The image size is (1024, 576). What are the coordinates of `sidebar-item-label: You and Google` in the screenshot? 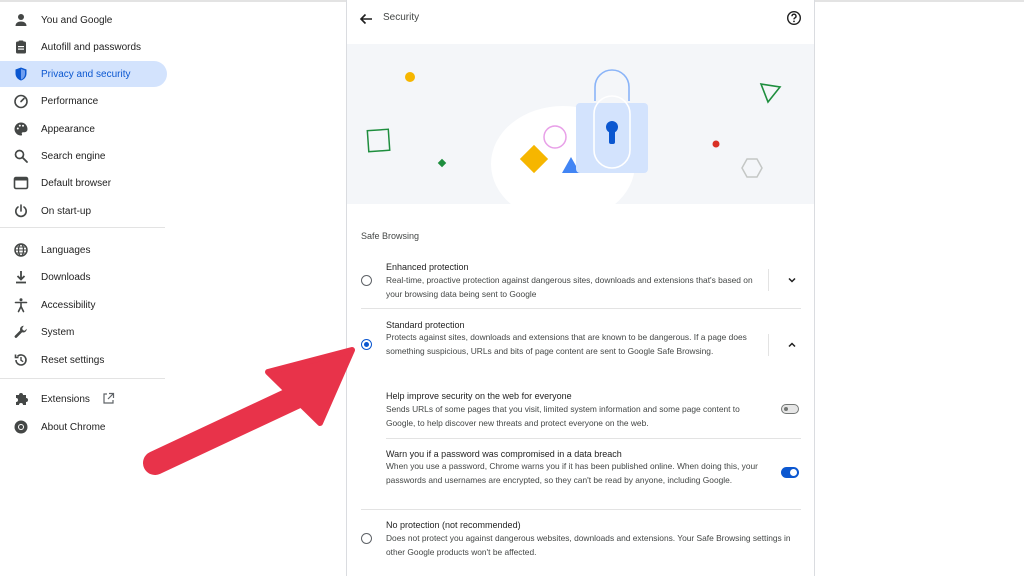 It's located at (77, 20).